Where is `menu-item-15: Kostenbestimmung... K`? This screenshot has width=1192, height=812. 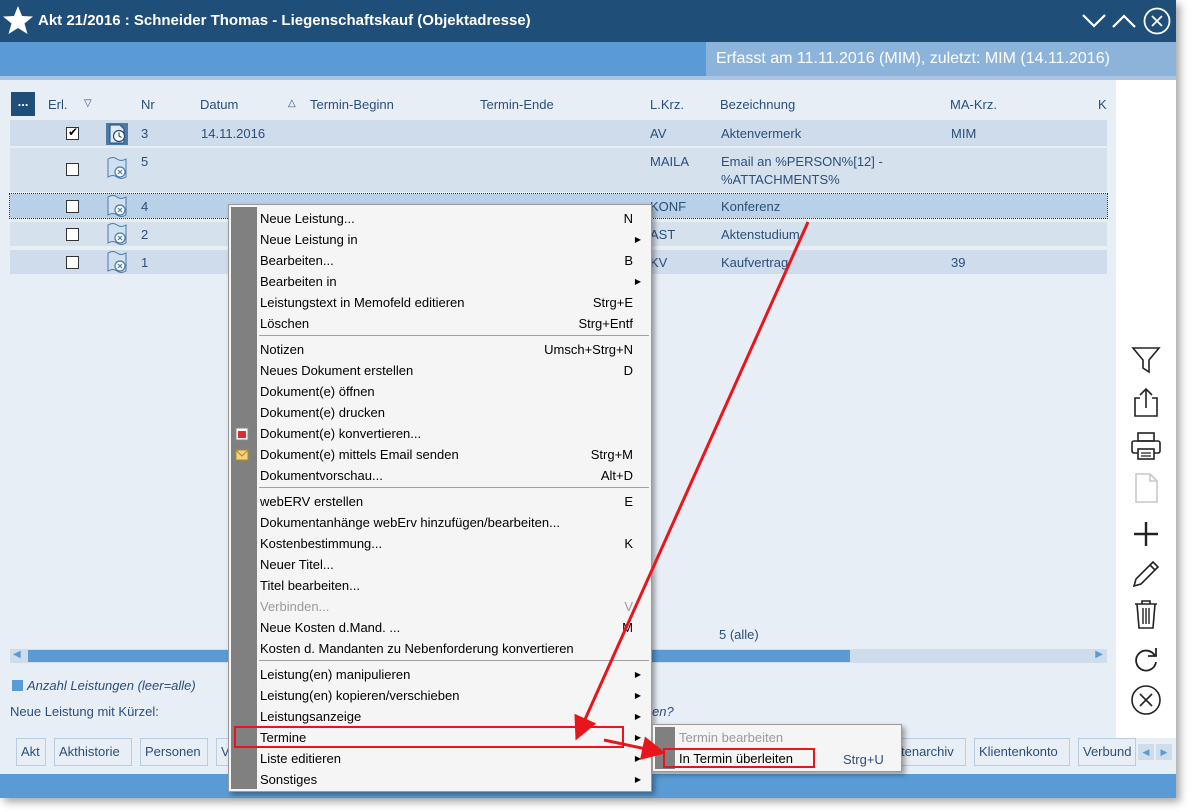 menu-item-15: Kostenbestimmung... K is located at coordinates (454, 543).